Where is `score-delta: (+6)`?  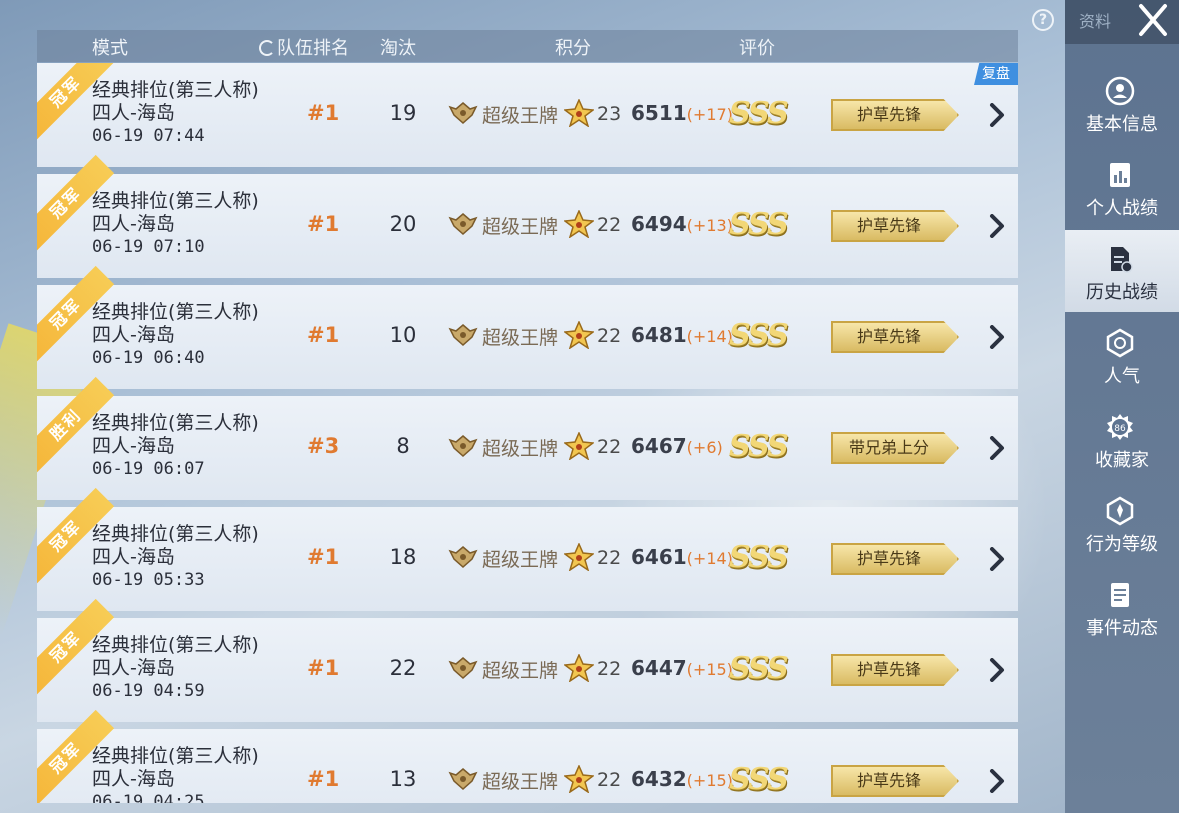
score-delta: (+6) is located at coordinates (704, 447).